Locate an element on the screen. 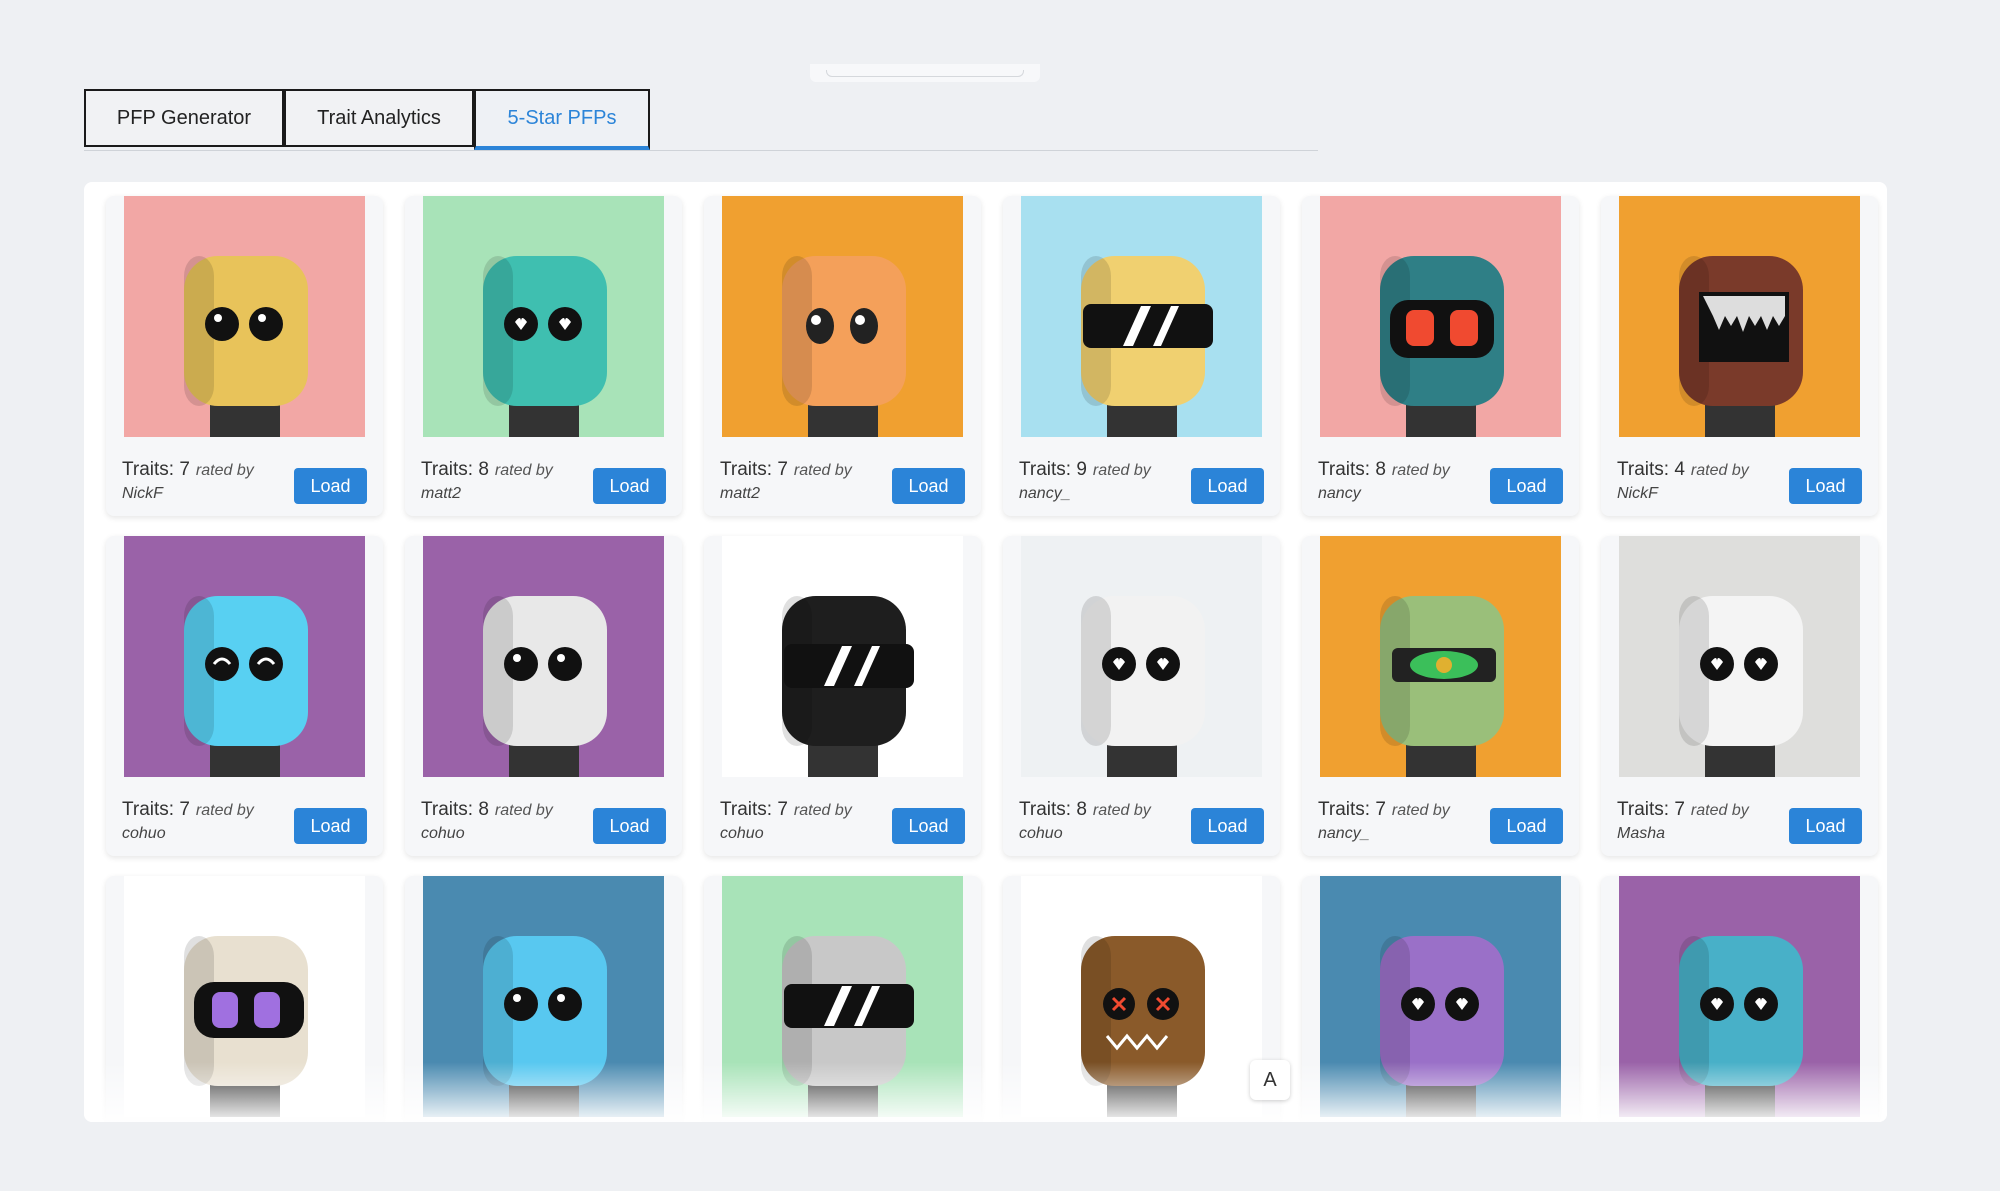  pfp-meta: Traits: 9 rated by nancy_ is located at coordinates (1099, 481).